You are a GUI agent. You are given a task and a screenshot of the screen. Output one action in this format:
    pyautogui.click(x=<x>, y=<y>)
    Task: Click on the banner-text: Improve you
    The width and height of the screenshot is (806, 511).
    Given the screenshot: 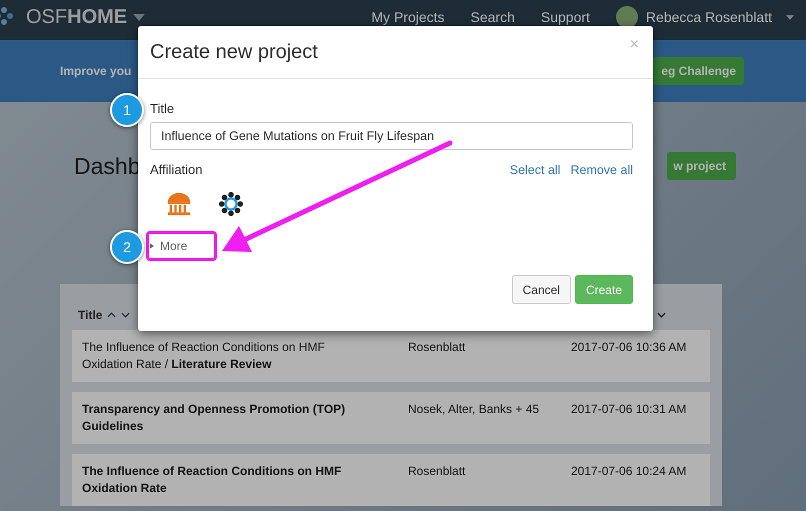 What is the action you would take?
    pyautogui.click(x=96, y=71)
    